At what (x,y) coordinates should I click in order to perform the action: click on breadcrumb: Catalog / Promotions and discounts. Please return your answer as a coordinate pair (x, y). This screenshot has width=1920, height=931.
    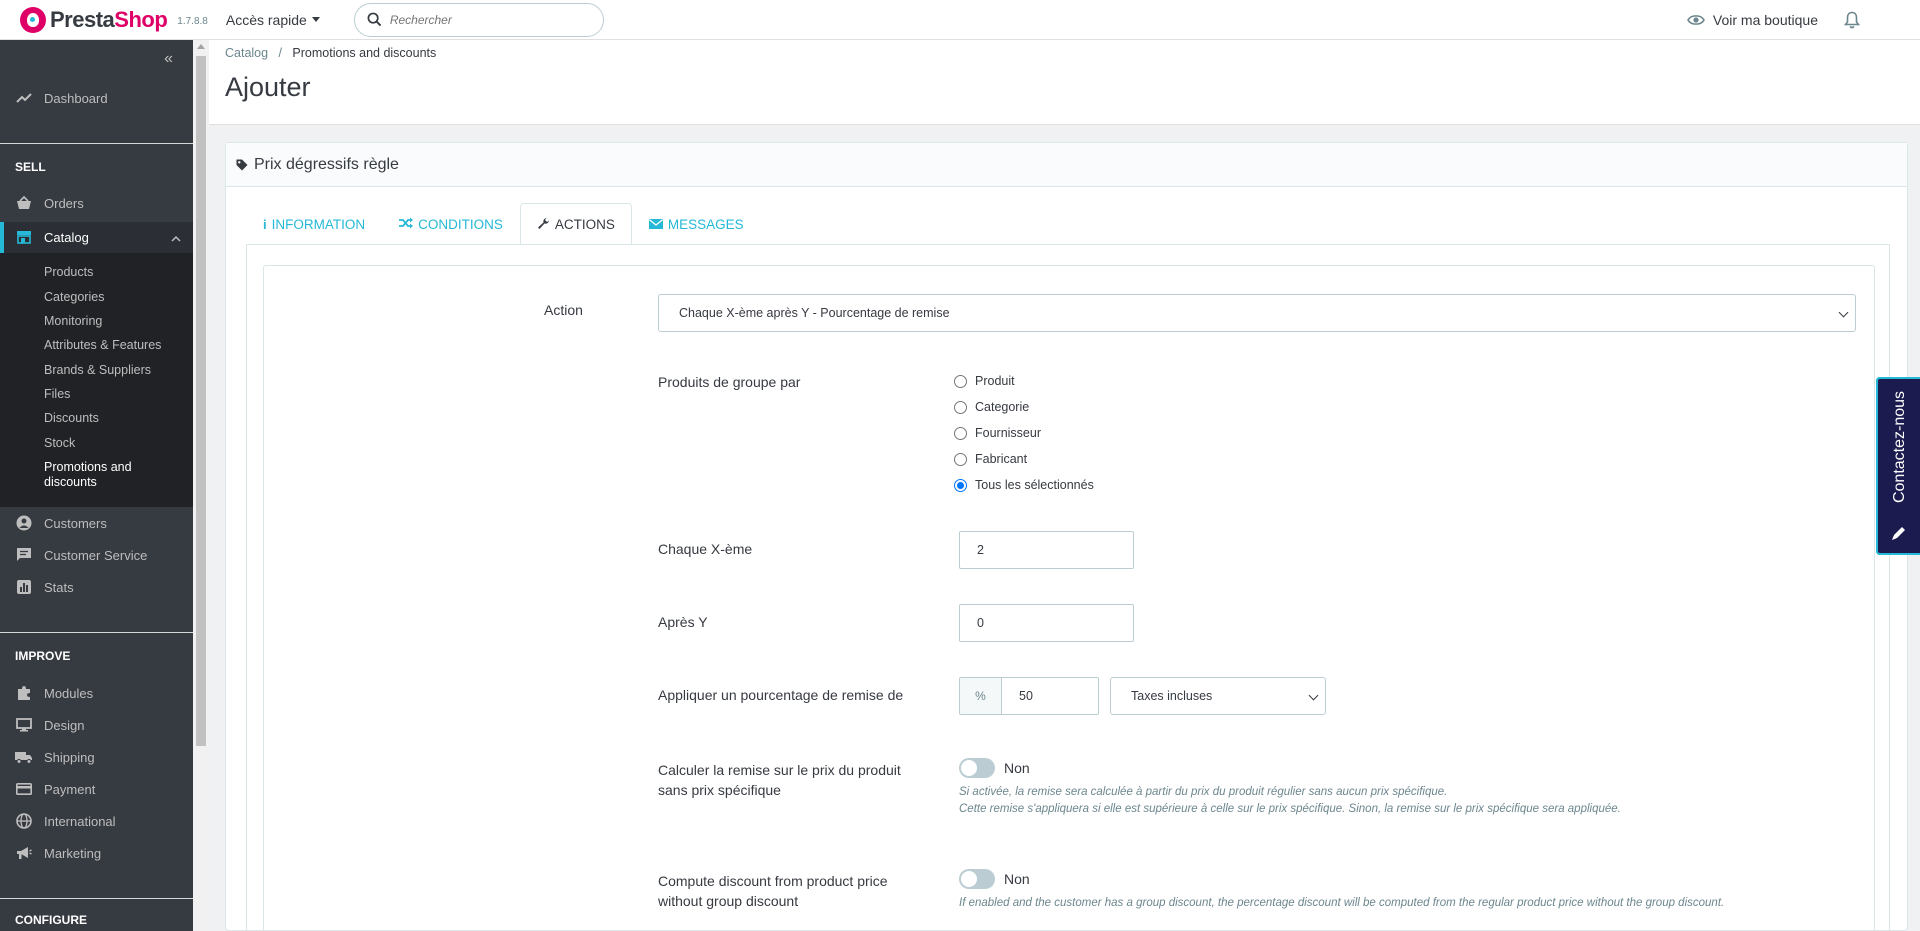
    Looking at the image, I should click on (330, 53).